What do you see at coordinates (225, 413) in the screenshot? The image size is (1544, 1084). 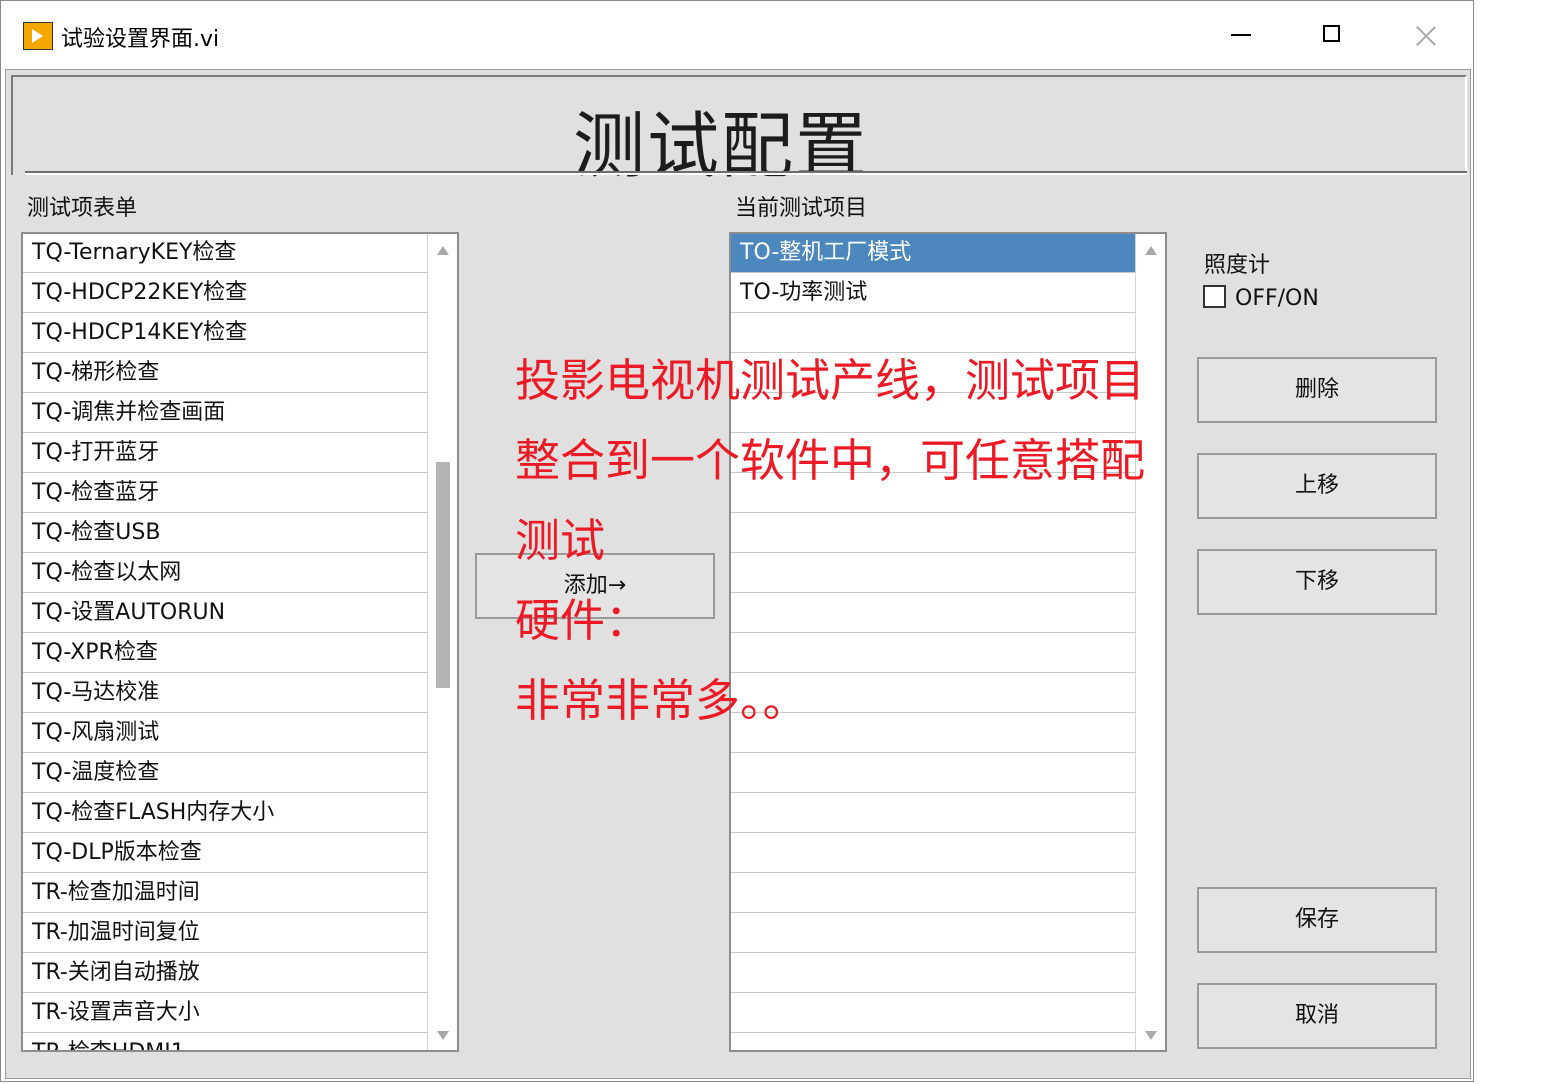 I see `list-item: TQ-调焦并检查画面` at bounding box center [225, 413].